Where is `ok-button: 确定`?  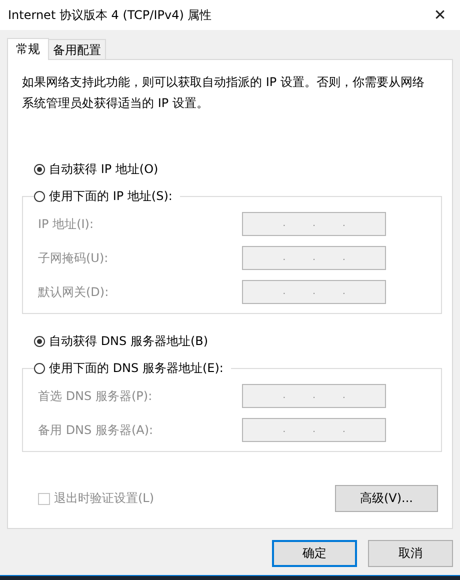 ok-button: 确定 is located at coordinates (314, 553).